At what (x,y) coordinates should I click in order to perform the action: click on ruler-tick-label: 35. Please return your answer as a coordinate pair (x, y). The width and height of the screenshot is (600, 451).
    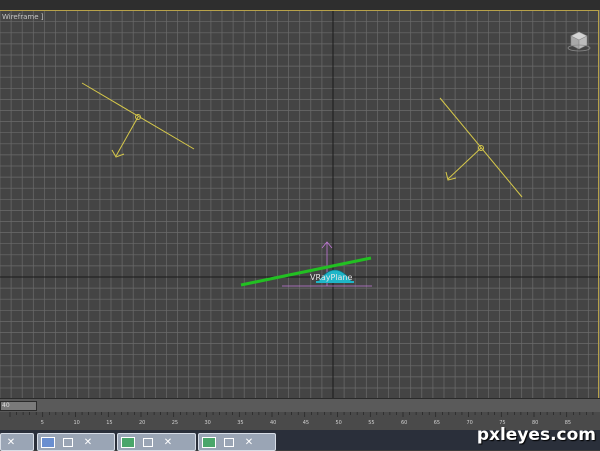
    Looking at the image, I should click on (240, 423).